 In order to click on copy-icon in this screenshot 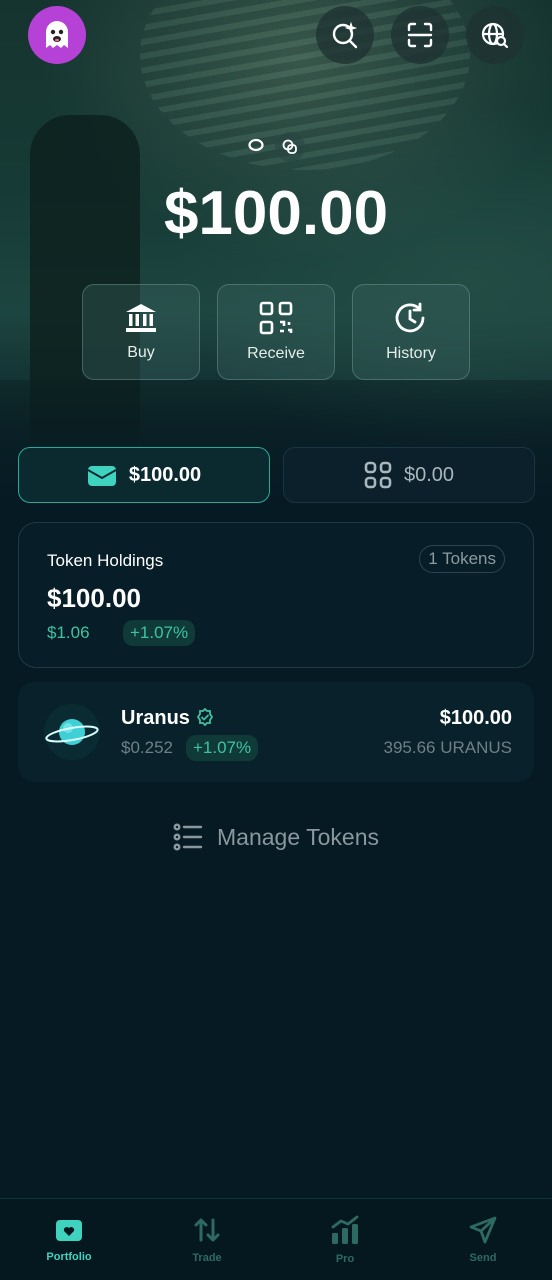, I will do `click(289, 146)`.